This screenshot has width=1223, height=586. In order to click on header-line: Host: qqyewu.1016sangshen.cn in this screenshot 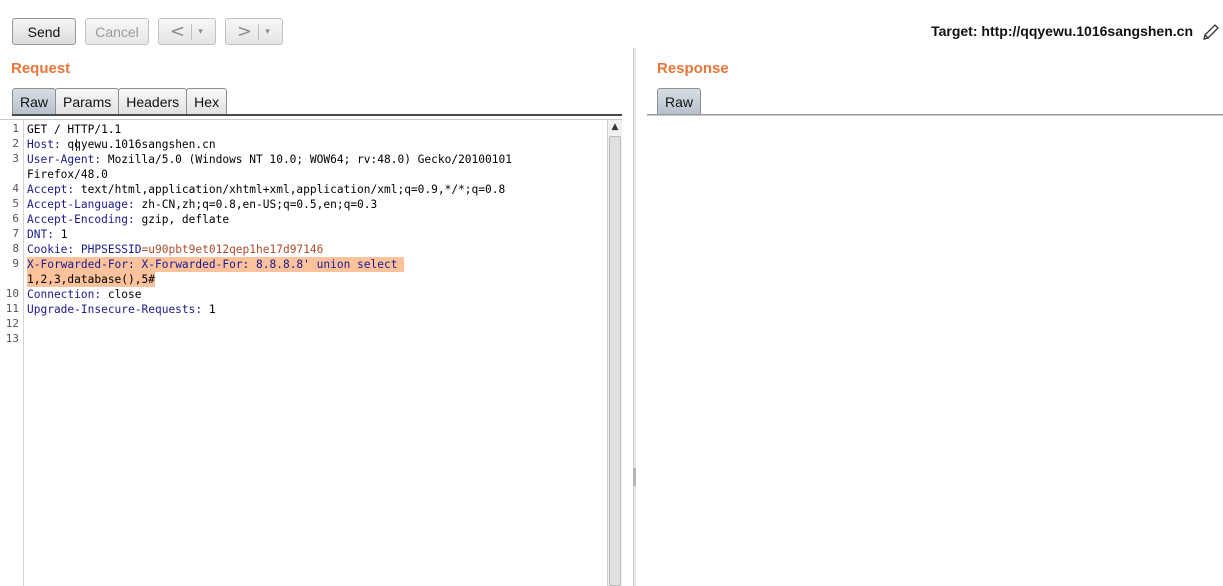, I will do `click(121, 144)`.